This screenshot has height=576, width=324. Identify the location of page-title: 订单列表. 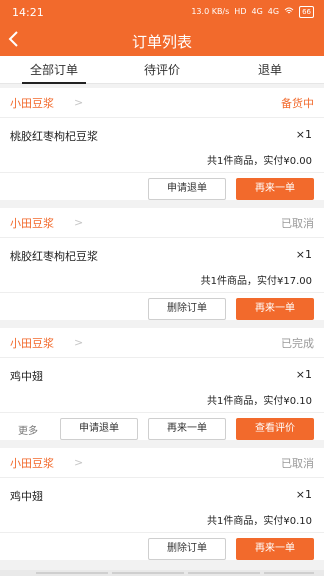
(161, 42).